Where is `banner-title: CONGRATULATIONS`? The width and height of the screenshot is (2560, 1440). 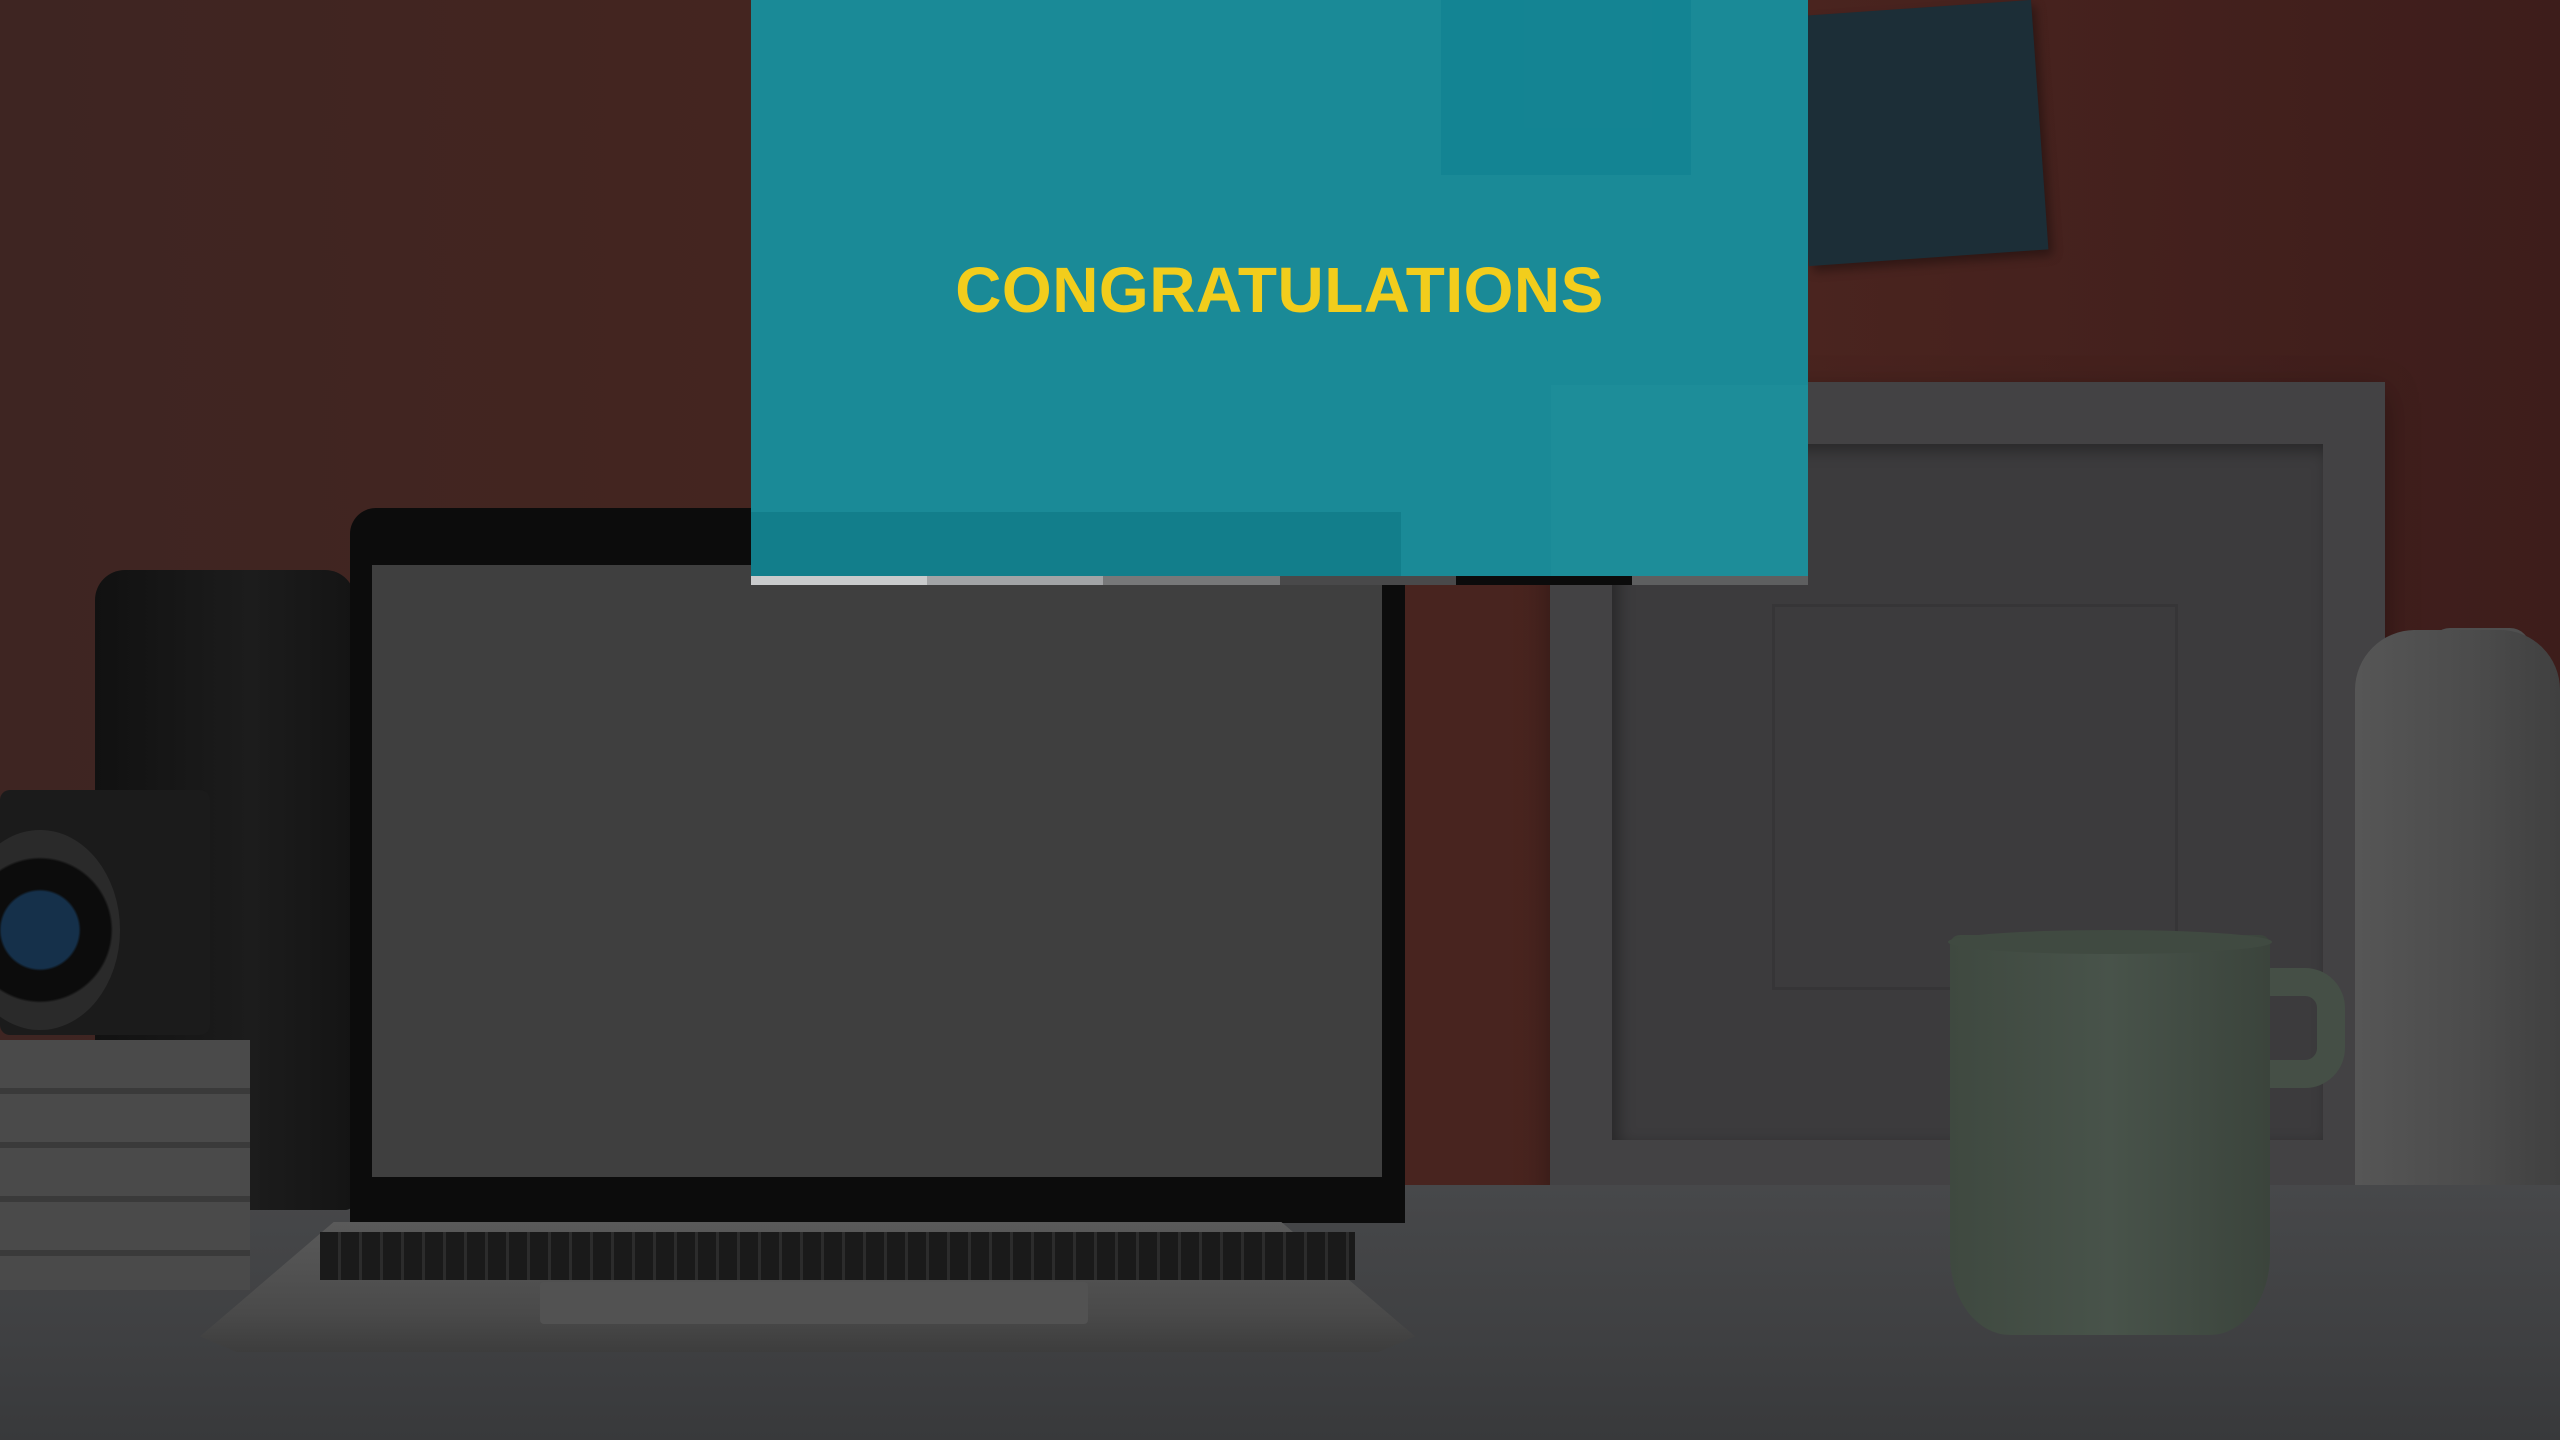
banner-title: CONGRATULATIONS is located at coordinates (1279, 290).